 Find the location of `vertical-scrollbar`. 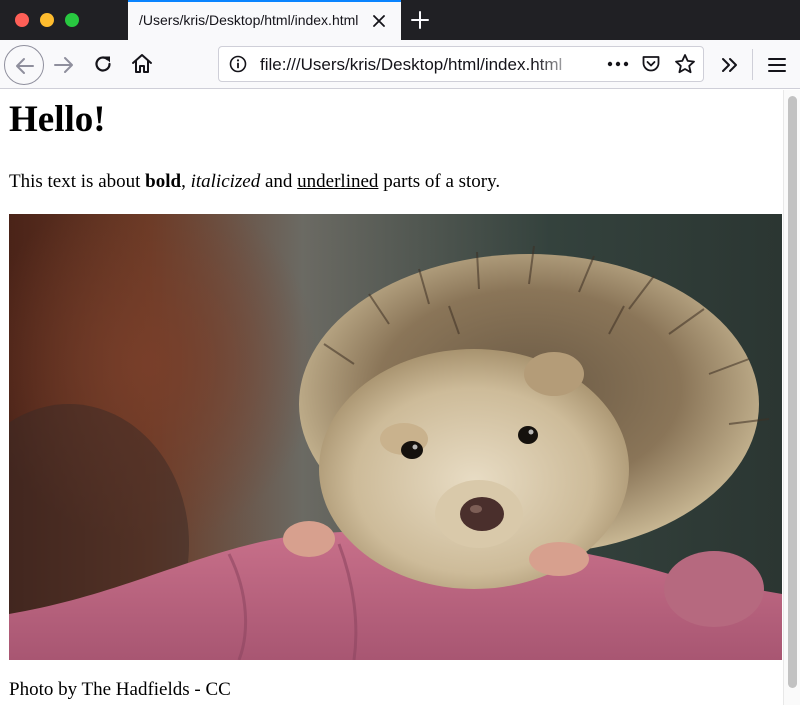

vertical-scrollbar is located at coordinates (791, 397).